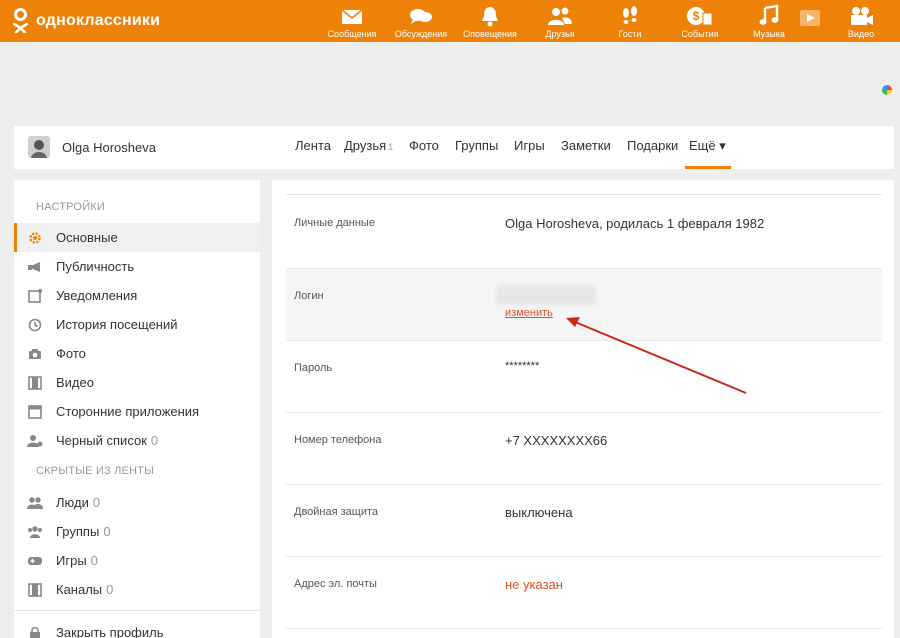 Image resolution: width=900 pixels, height=638 pixels. What do you see at coordinates (560, 16) in the screenshot?
I see `friends-icon` at bounding box center [560, 16].